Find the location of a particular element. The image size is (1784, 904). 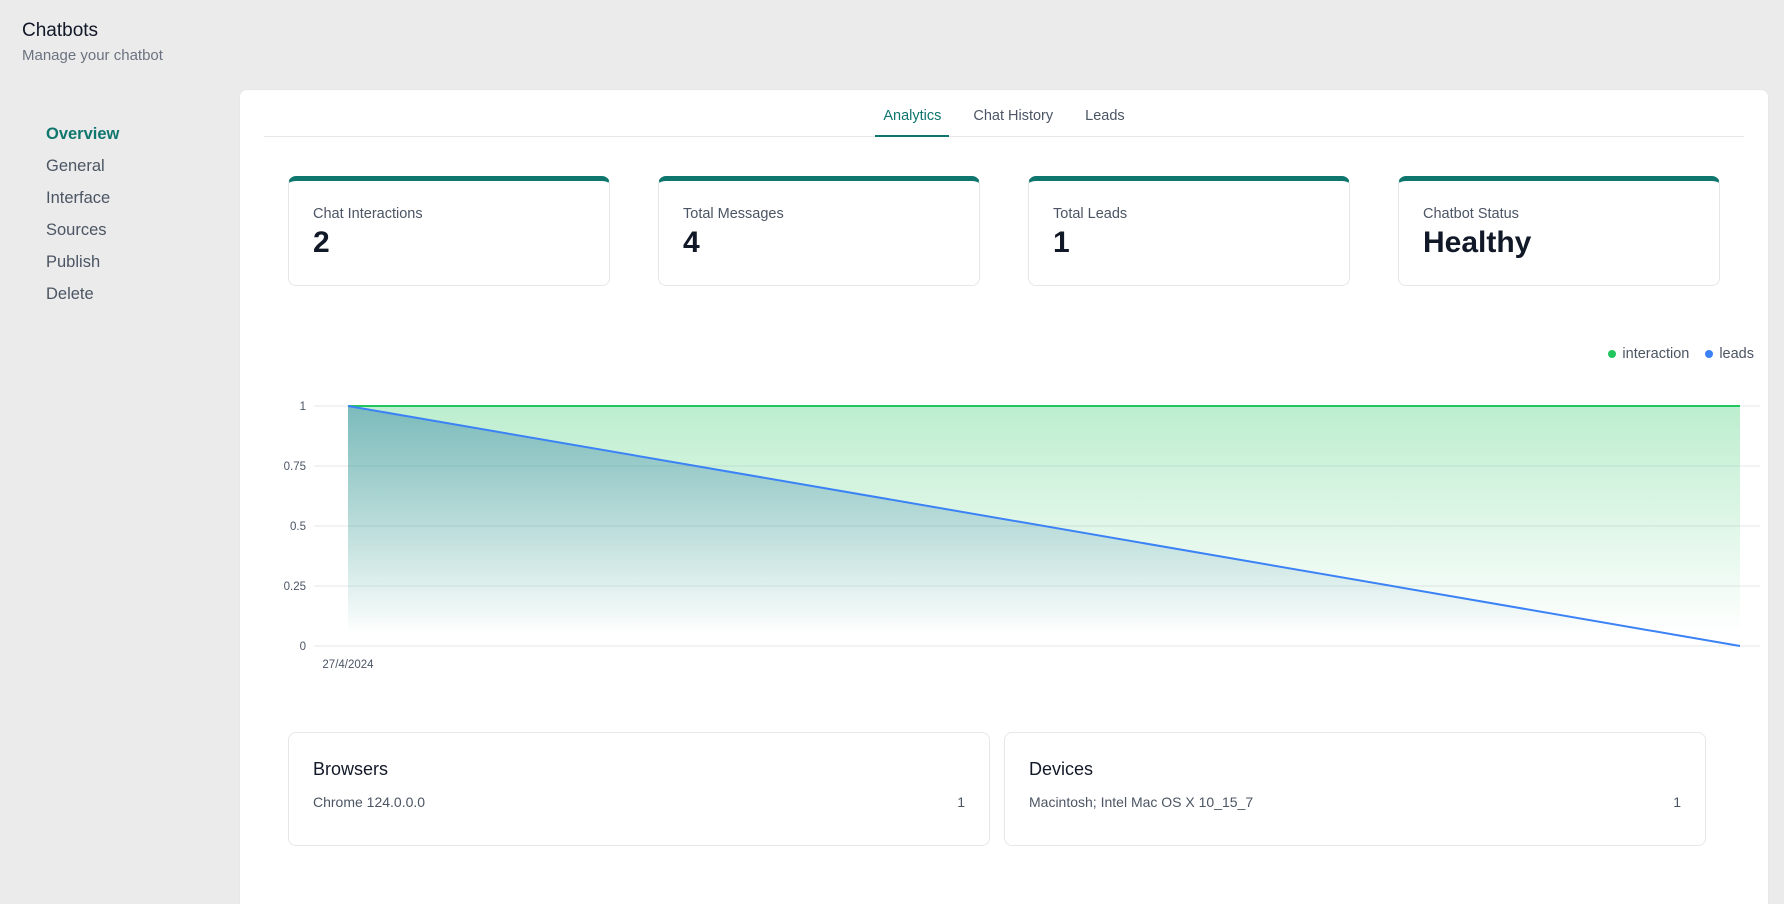

sidebar-item-sources: Sources is located at coordinates (136, 234).